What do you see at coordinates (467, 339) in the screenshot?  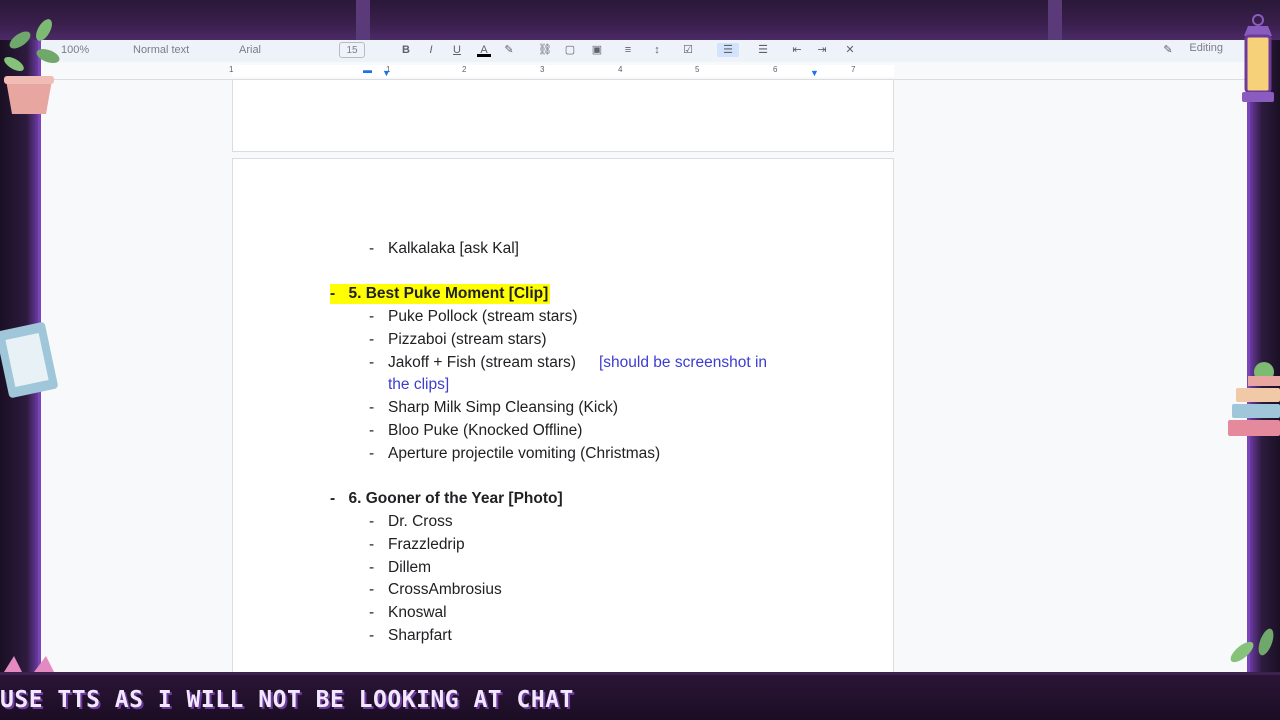 I see `list-item-text: Pizzaboi (stream stars)` at bounding box center [467, 339].